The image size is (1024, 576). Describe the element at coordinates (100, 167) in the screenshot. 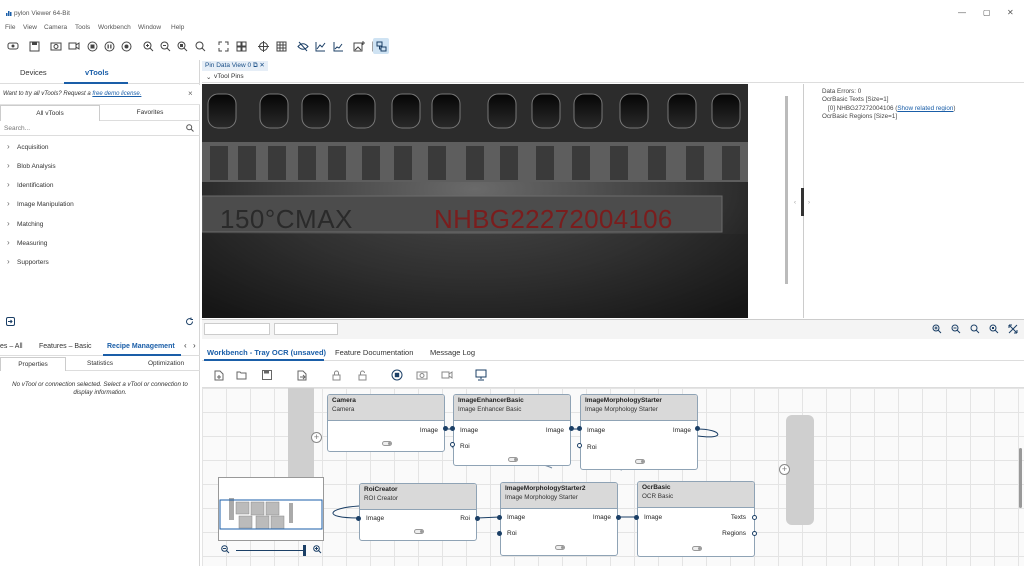

I see `category-blob-analysis: › Blob Analysis` at that location.